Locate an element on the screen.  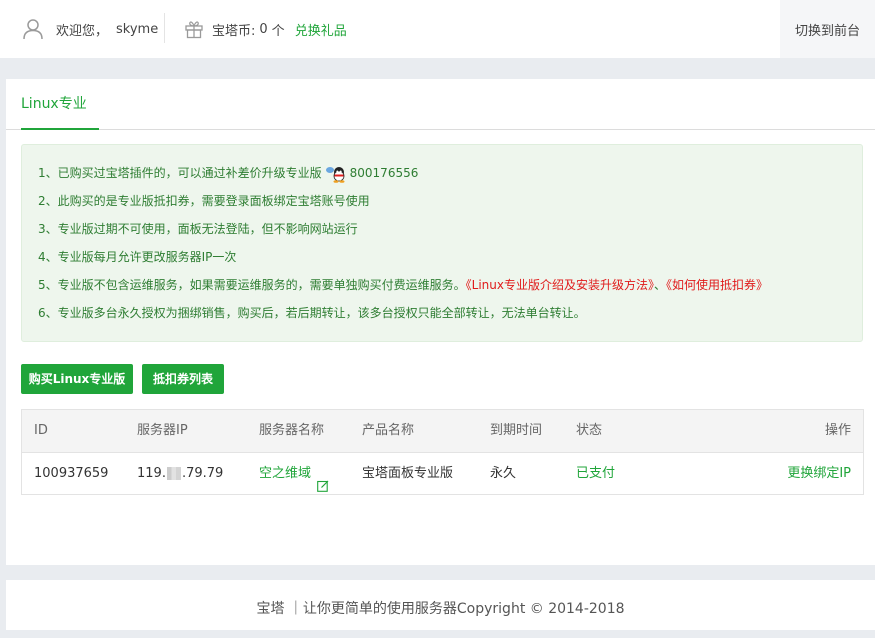
header-expire: 到期时间 is located at coordinates (516, 430).